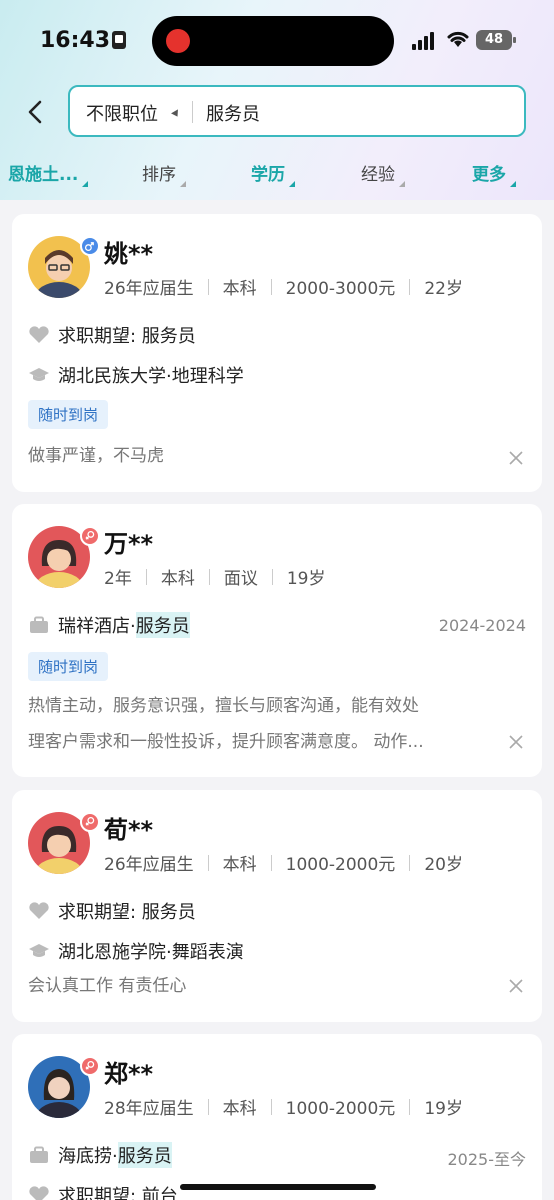  Describe the element at coordinates (214, 576) in the screenshot. I see `candidate-meta: 2年 本科 面议 19岁` at that location.